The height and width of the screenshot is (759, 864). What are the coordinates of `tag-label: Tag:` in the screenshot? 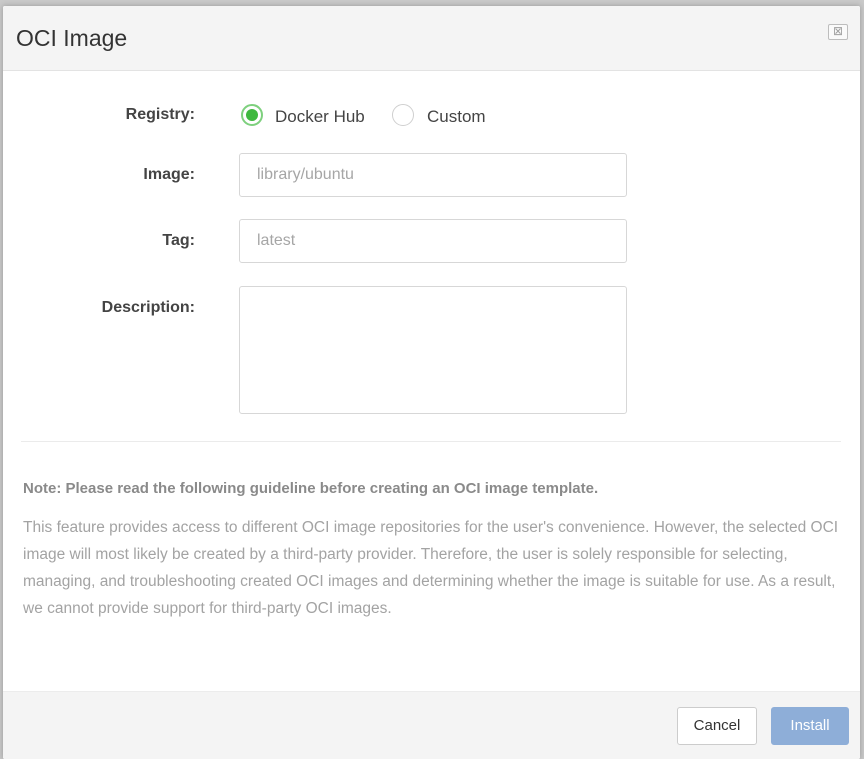 It's located at (178, 240).